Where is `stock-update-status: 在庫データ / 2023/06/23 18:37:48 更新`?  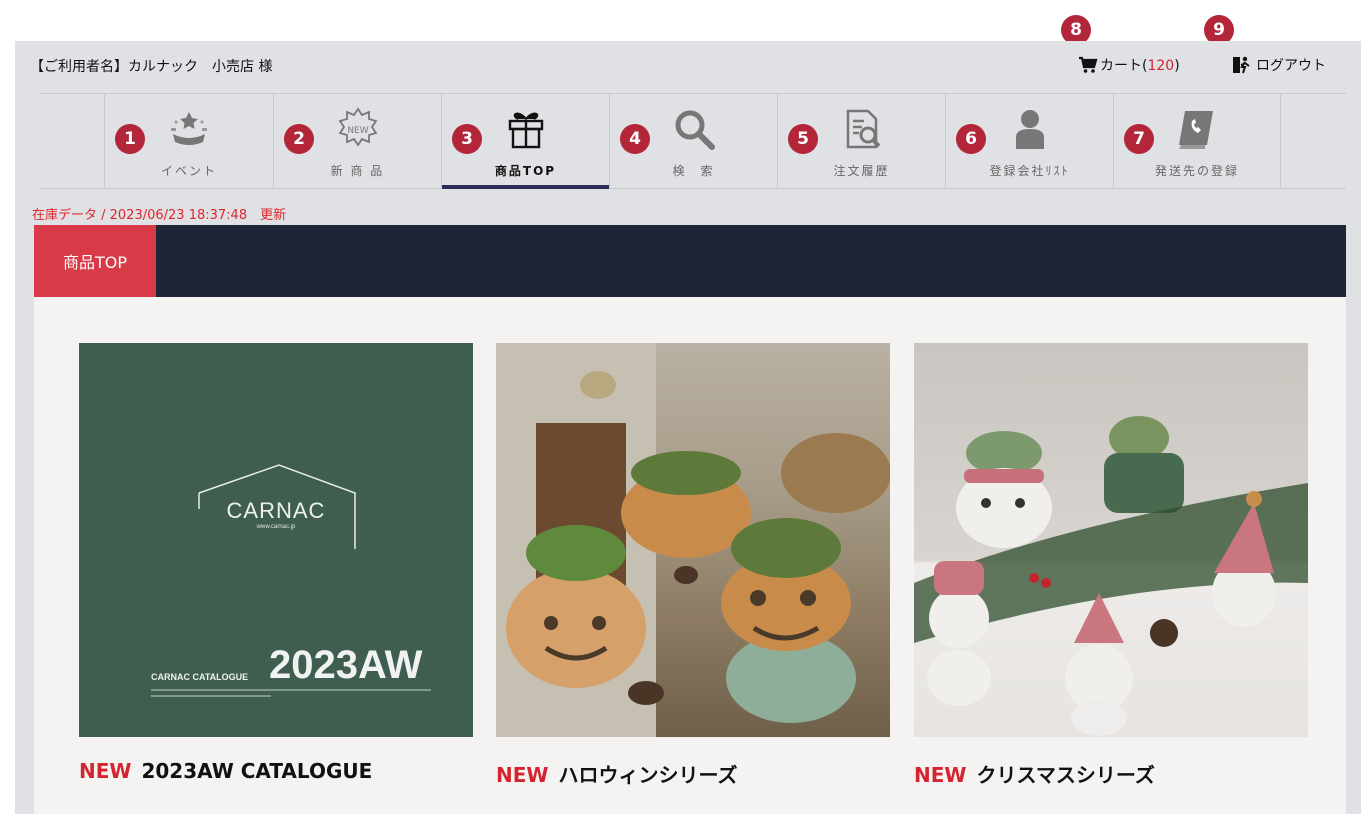 stock-update-status: 在庫データ / 2023/06/23 18:37:48 更新 is located at coordinates (159, 215).